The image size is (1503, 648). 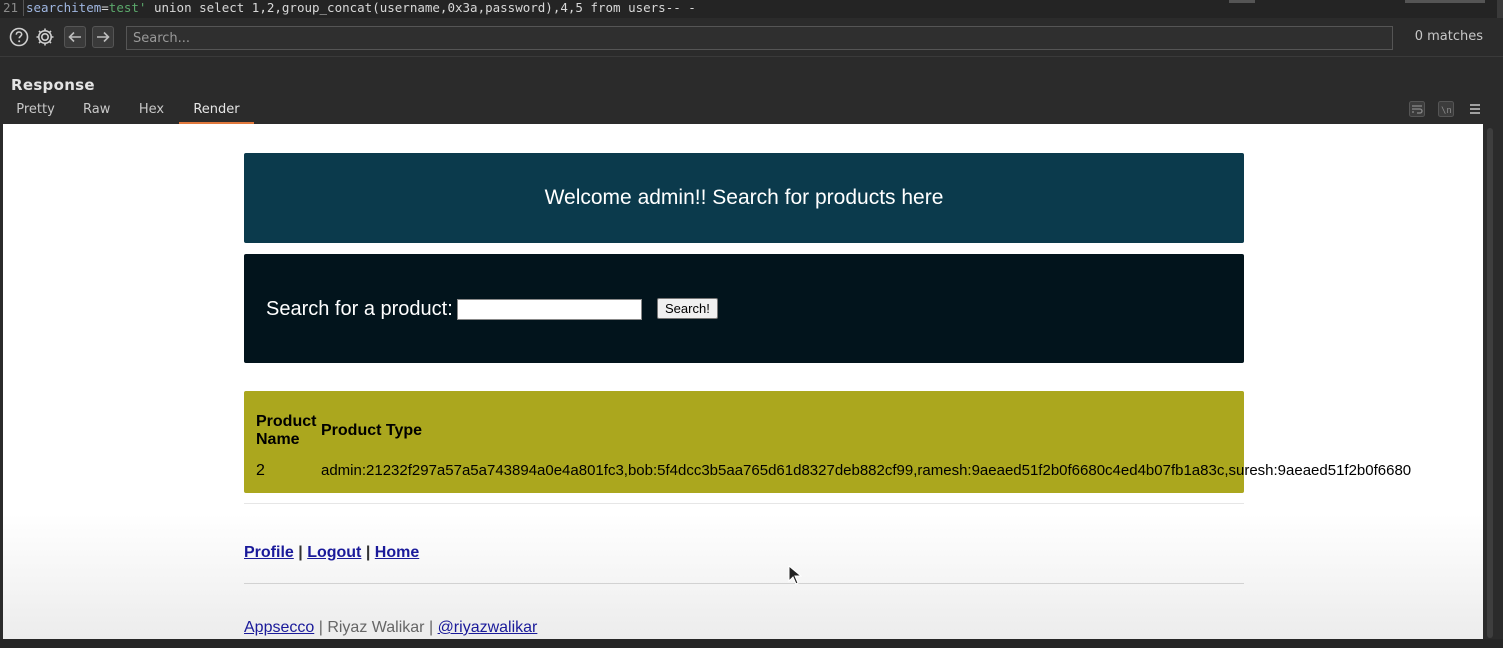 I want to click on param-key: searchitem, so click(x=64, y=7).